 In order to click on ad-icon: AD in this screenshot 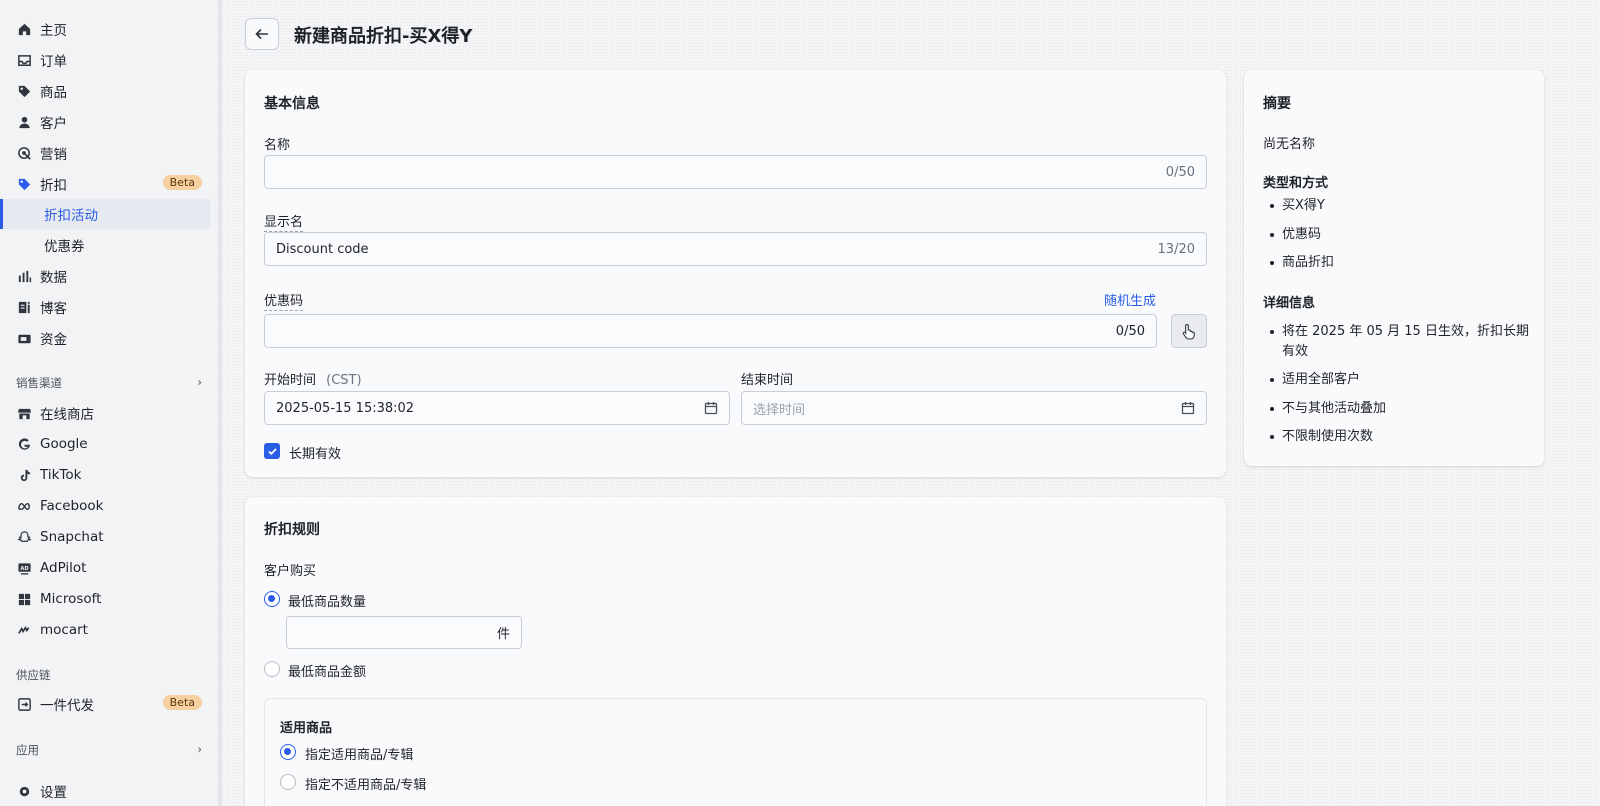, I will do `click(24, 568)`.